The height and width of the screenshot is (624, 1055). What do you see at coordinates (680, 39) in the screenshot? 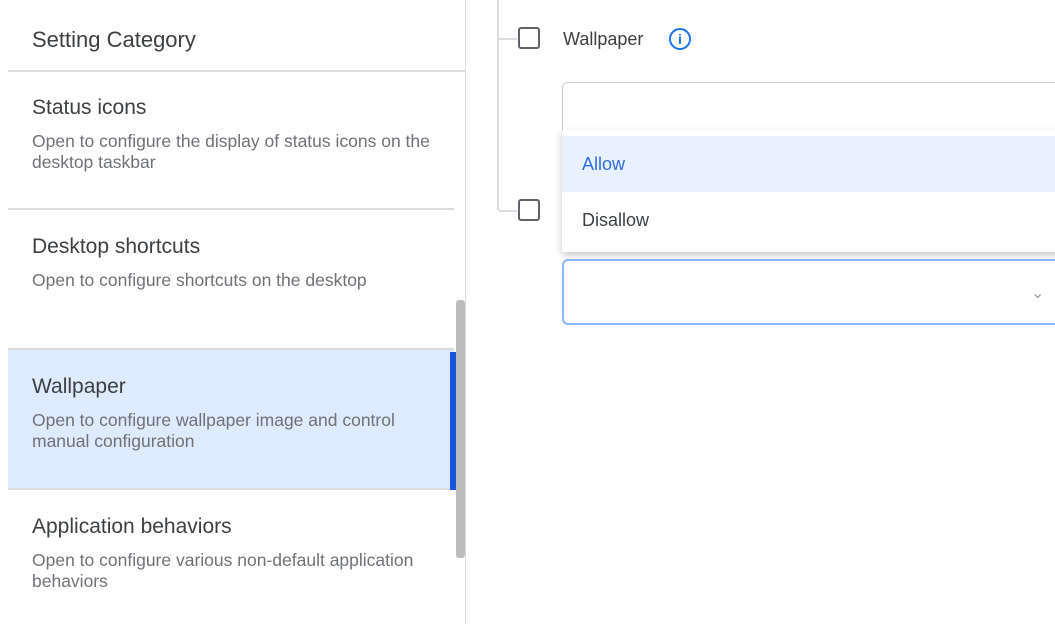
I see `info-icon: i` at bounding box center [680, 39].